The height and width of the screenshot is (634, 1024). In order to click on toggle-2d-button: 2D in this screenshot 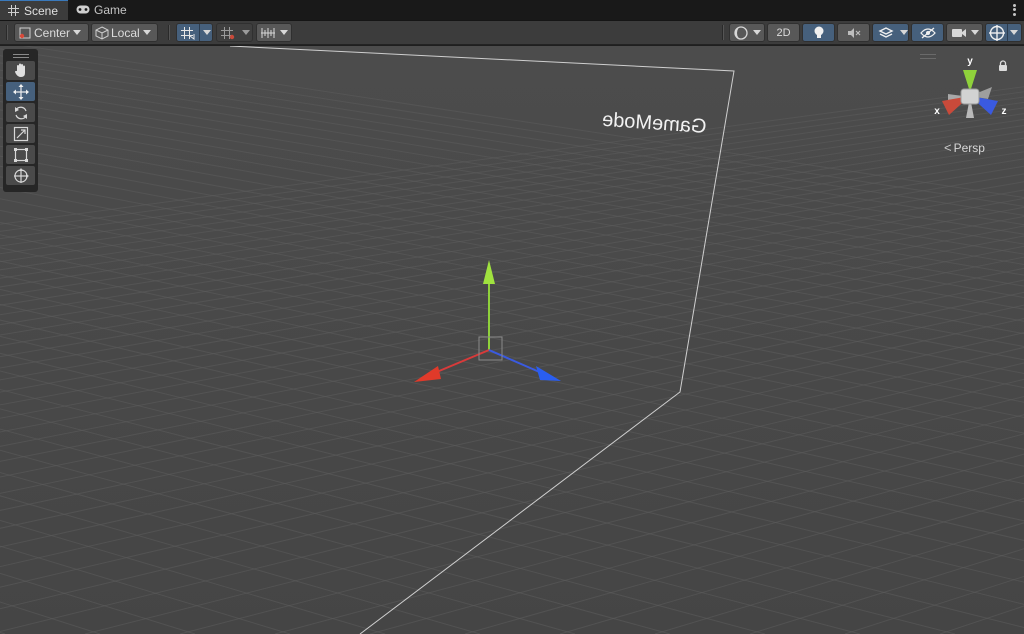, I will do `click(783, 32)`.